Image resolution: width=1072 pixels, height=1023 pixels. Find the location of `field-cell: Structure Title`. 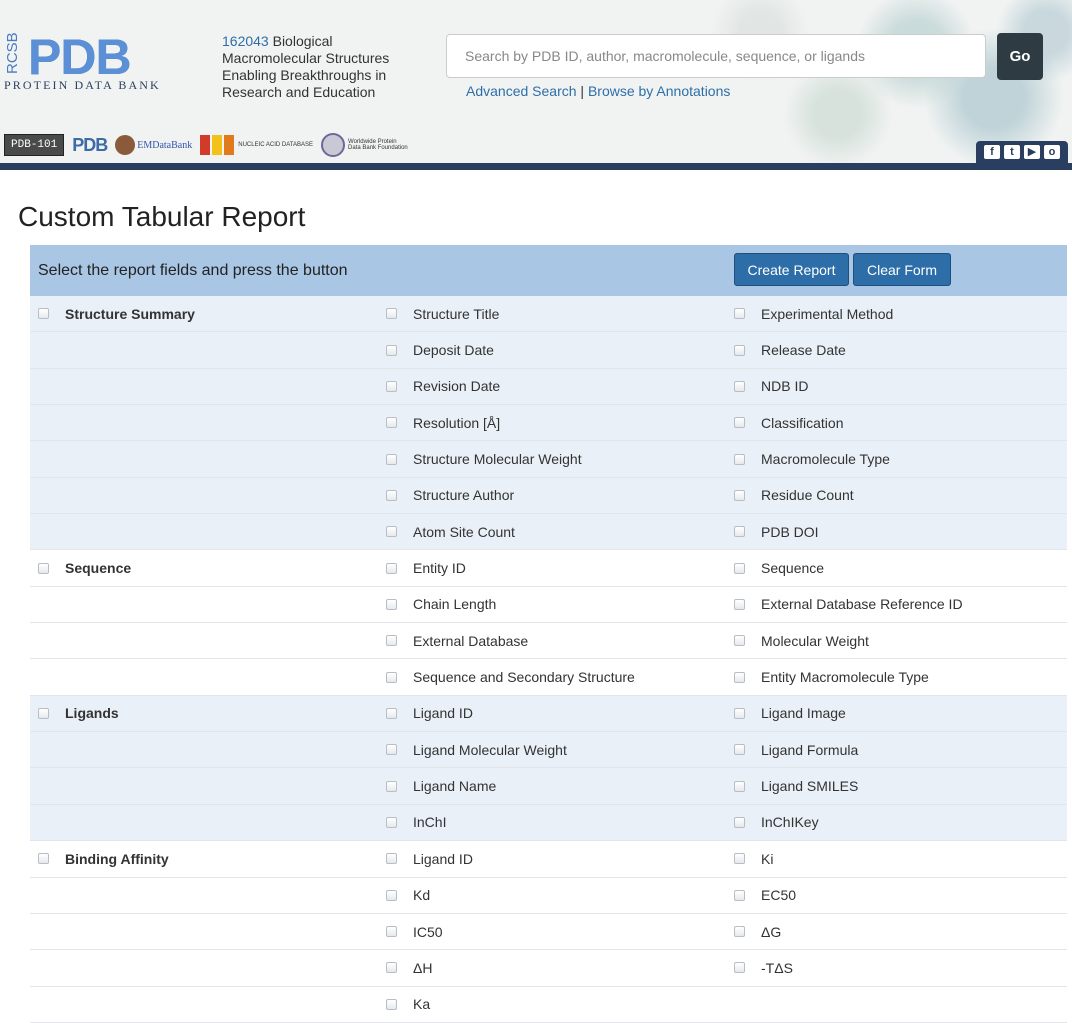

field-cell: Structure Title is located at coordinates (552, 314).